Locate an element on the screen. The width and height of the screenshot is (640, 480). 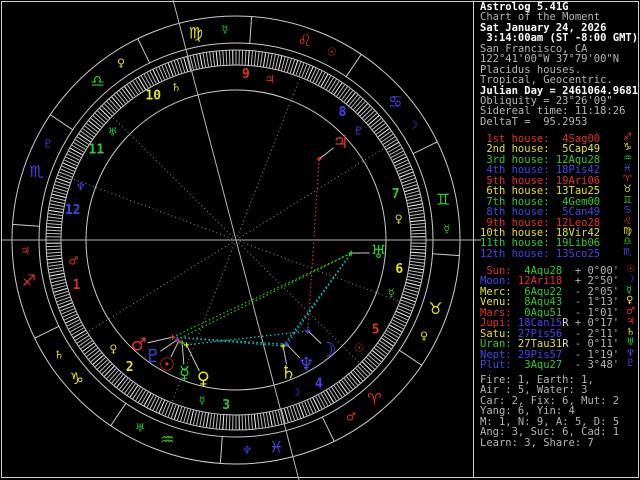
planet-glyph-icon: ♇ is located at coordinates (630, 363).